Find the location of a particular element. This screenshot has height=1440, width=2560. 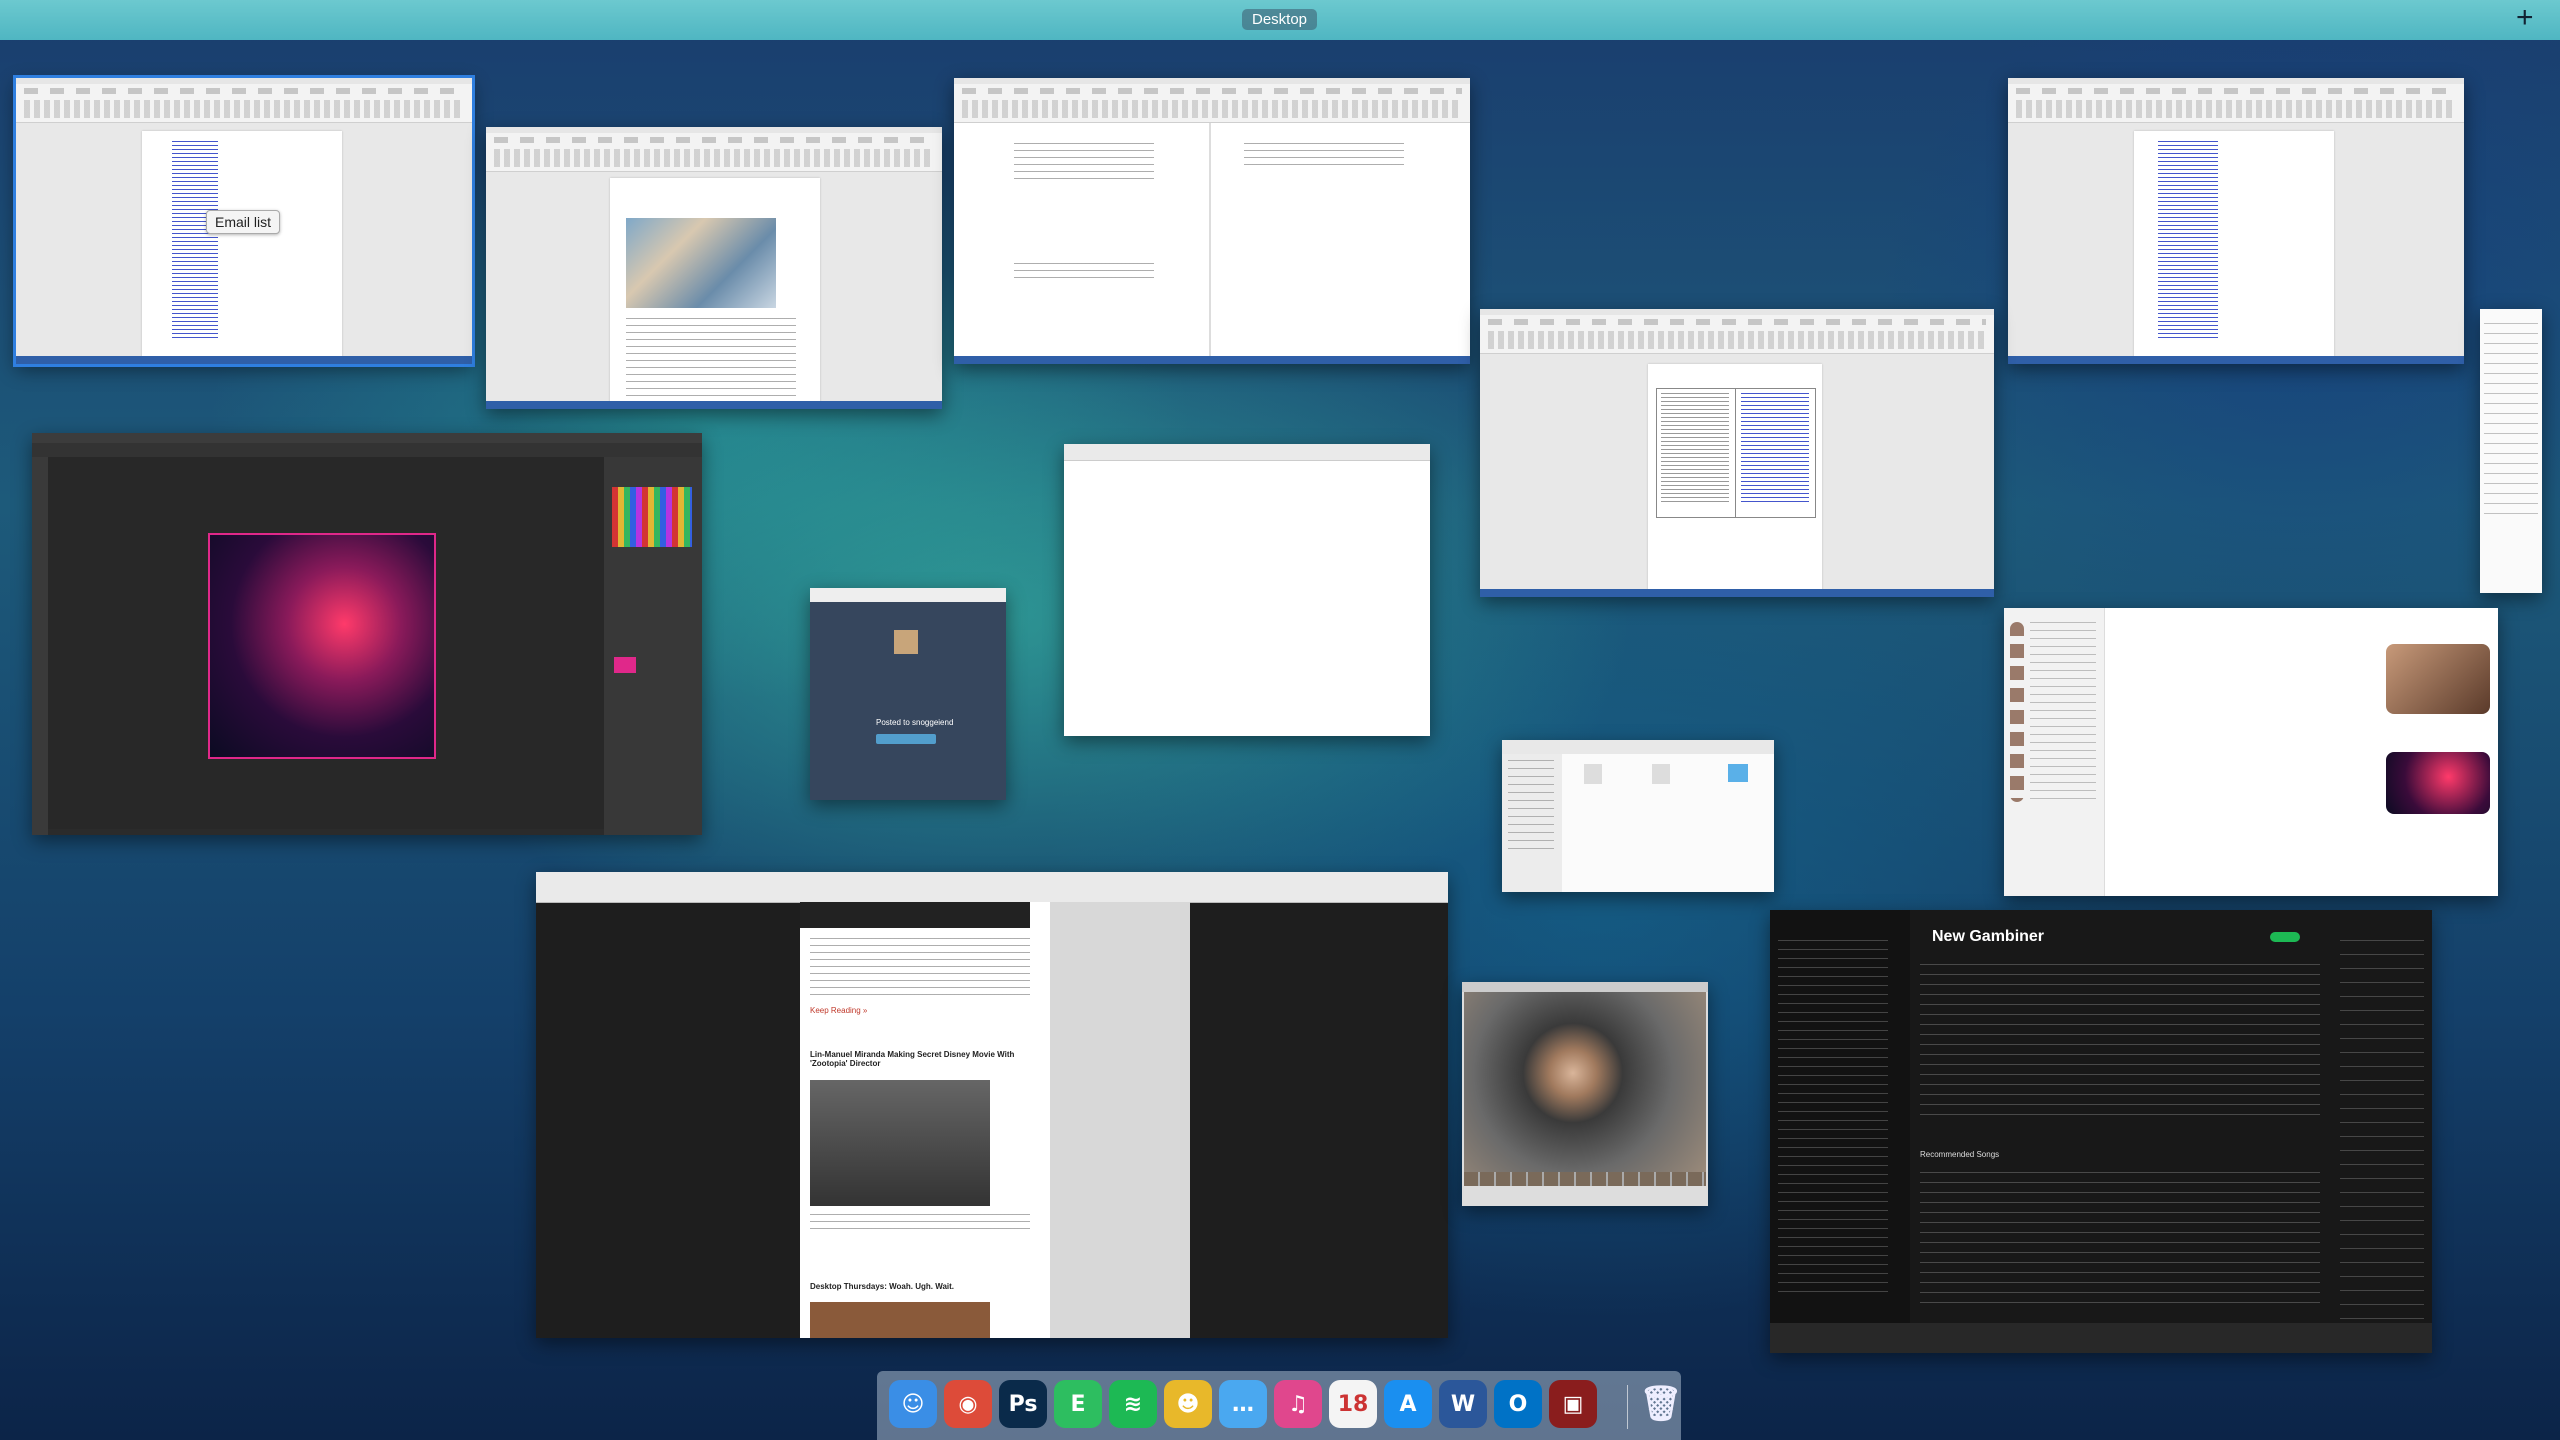

recommended-songs-label: Recommended Songs is located at coordinates (1960, 1154).